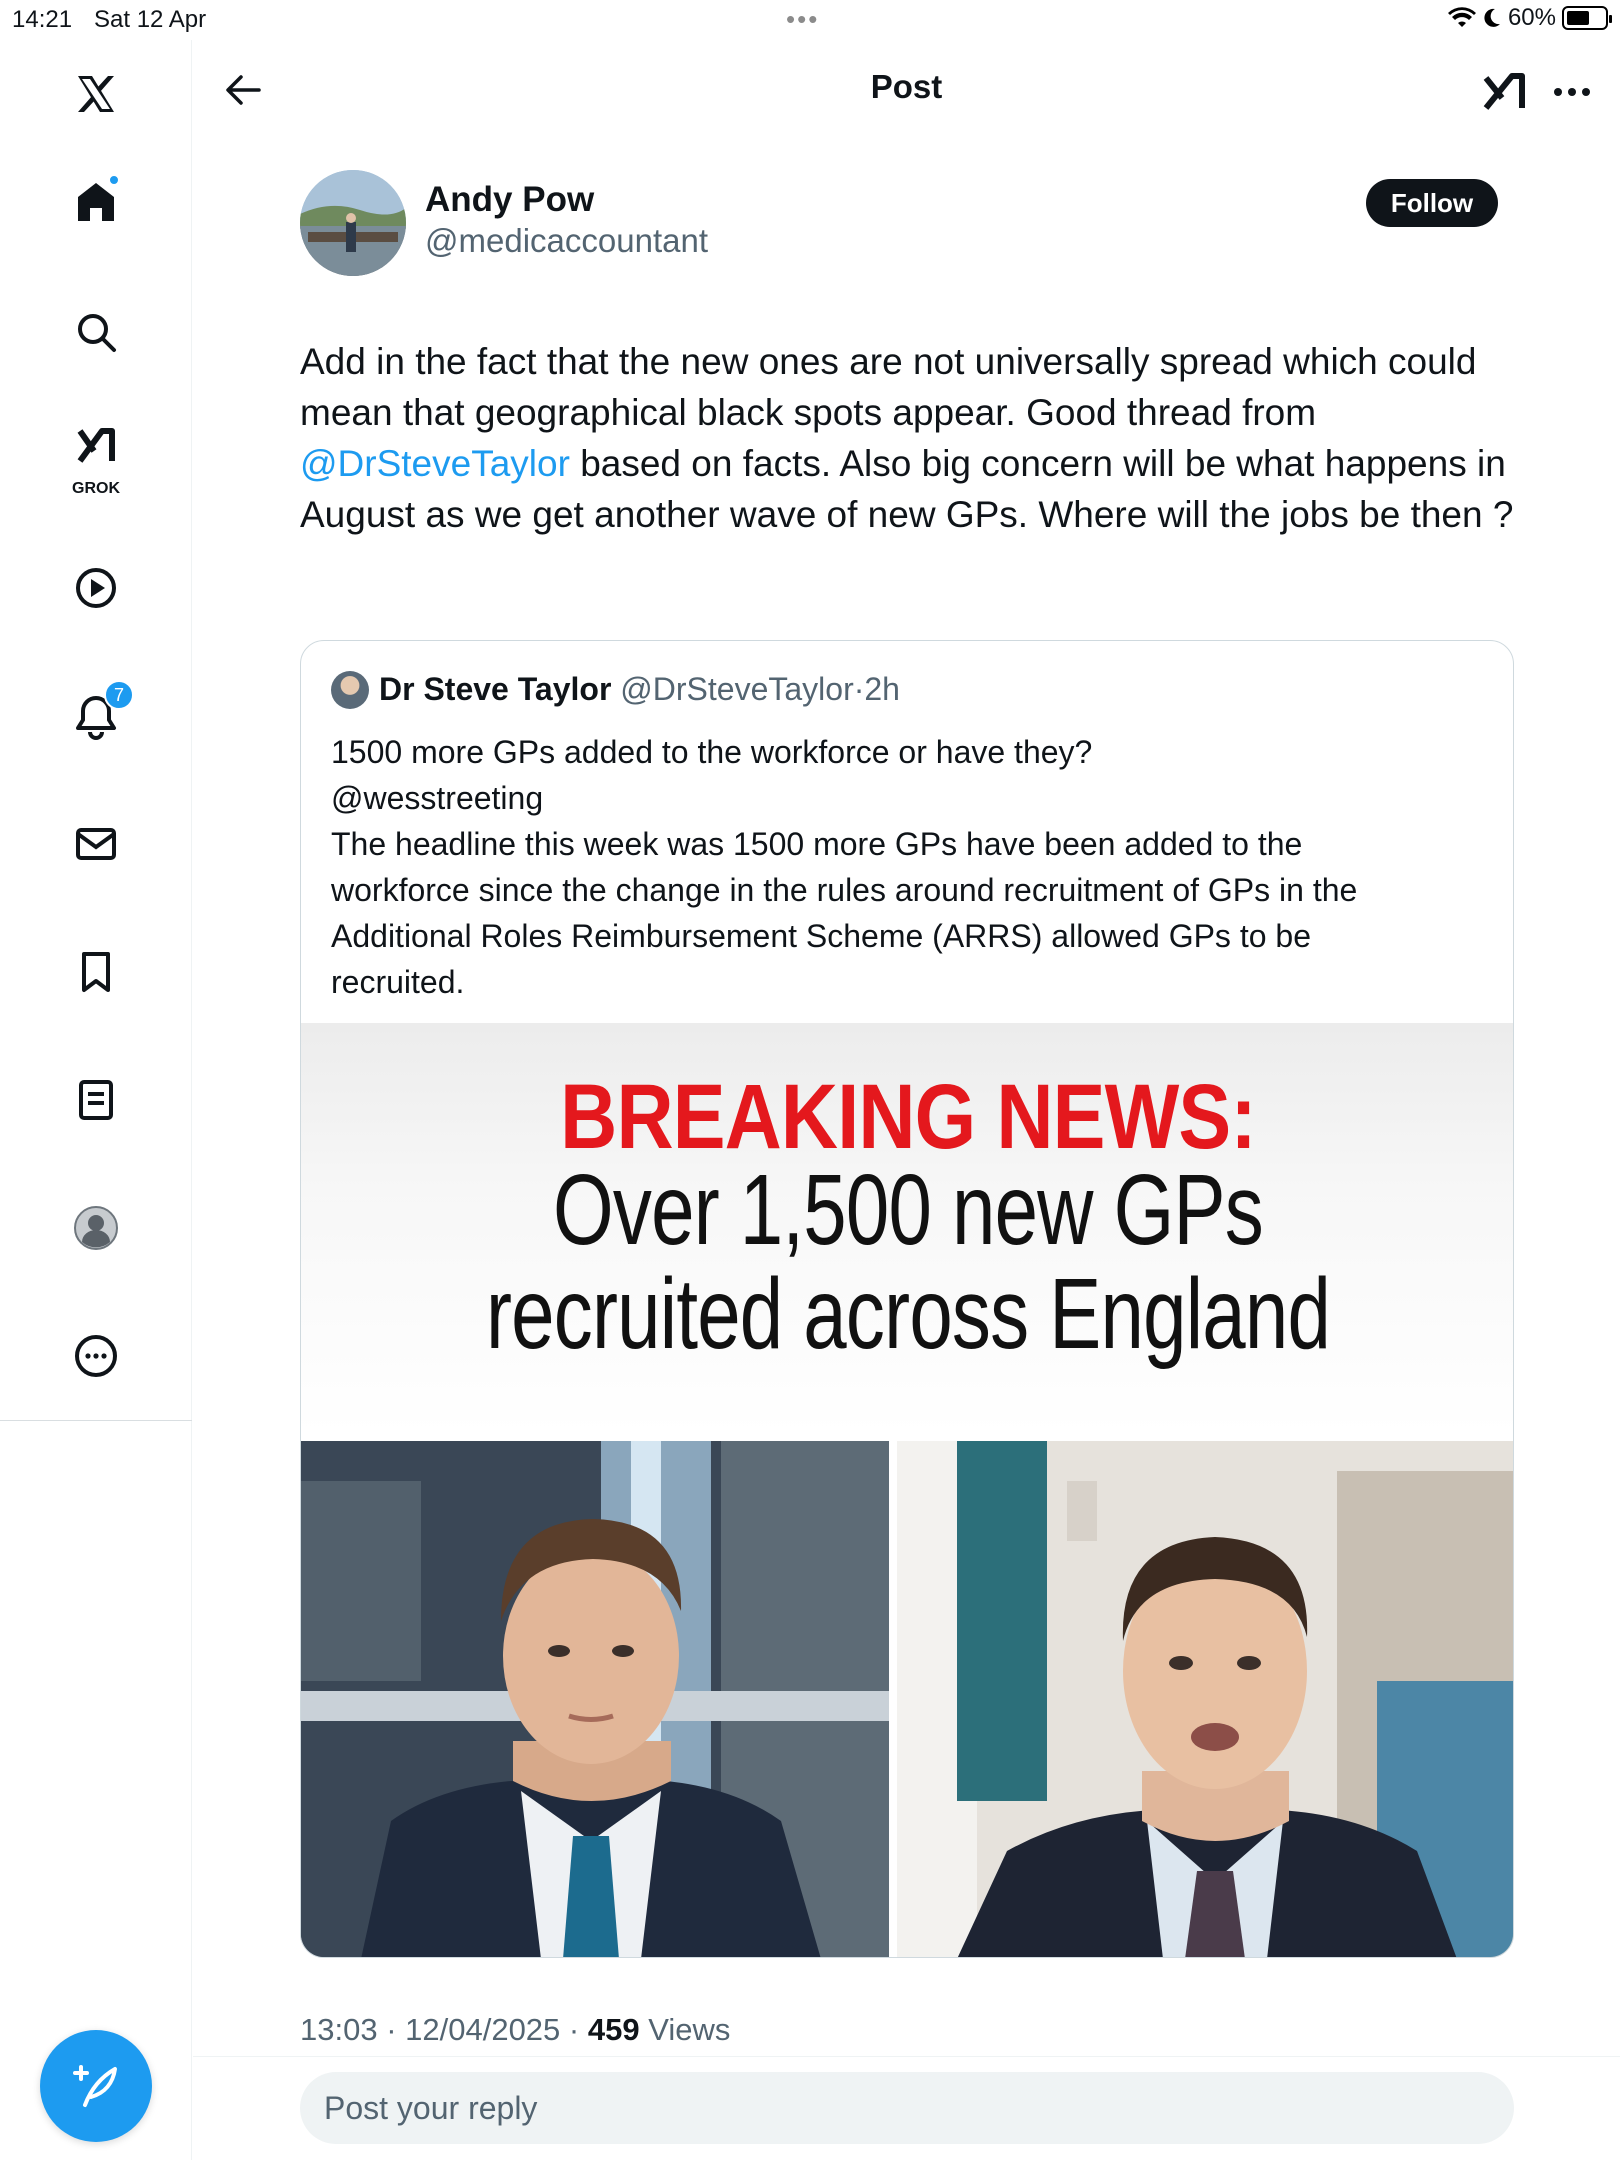  Describe the element at coordinates (566, 241) in the screenshot. I see `author-handle: @medicaccountant` at that location.